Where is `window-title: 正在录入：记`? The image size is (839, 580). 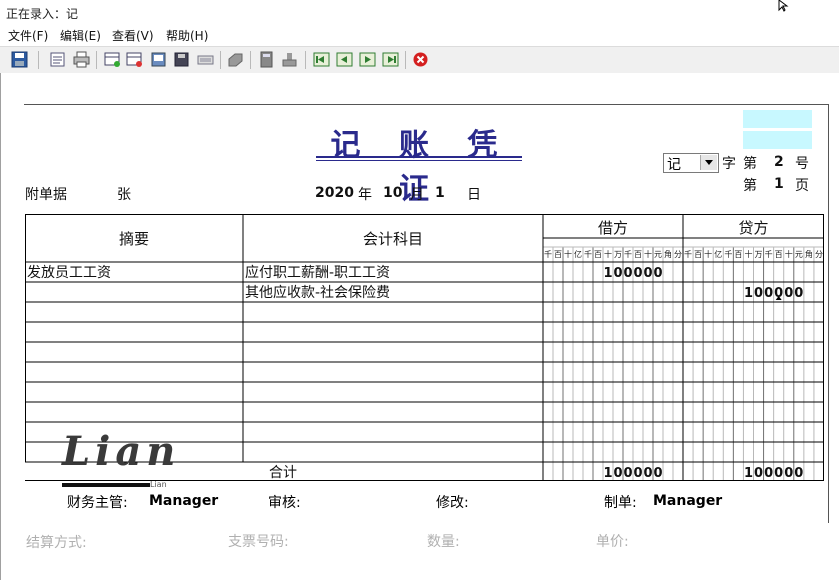
window-title: 正在录入：记 is located at coordinates (42, 14).